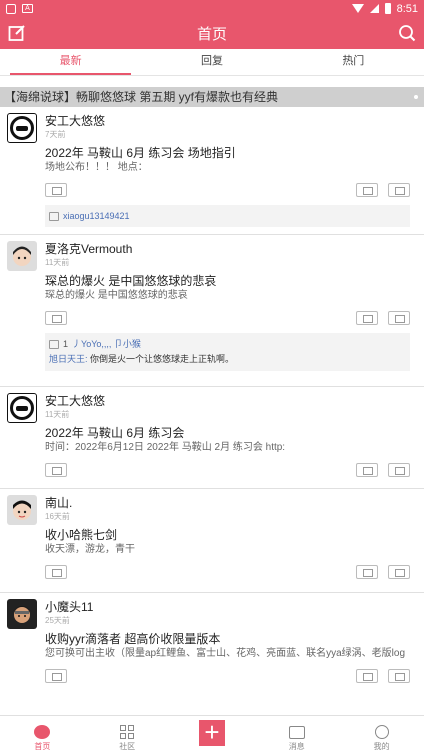  What do you see at coordinates (69, 607) in the screenshot?
I see `post-author: 小魔头11` at bounding box center [69, 607].